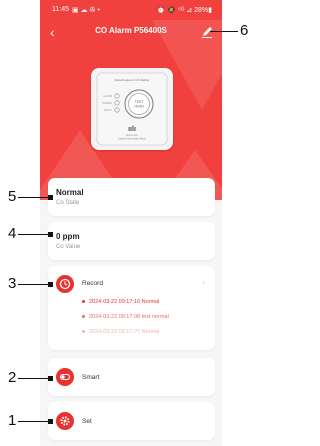 This screenshot has height=446, width=320. Describe the element at coordinates (65, 421) in the screenshot. I see `gear-icon` at that location.